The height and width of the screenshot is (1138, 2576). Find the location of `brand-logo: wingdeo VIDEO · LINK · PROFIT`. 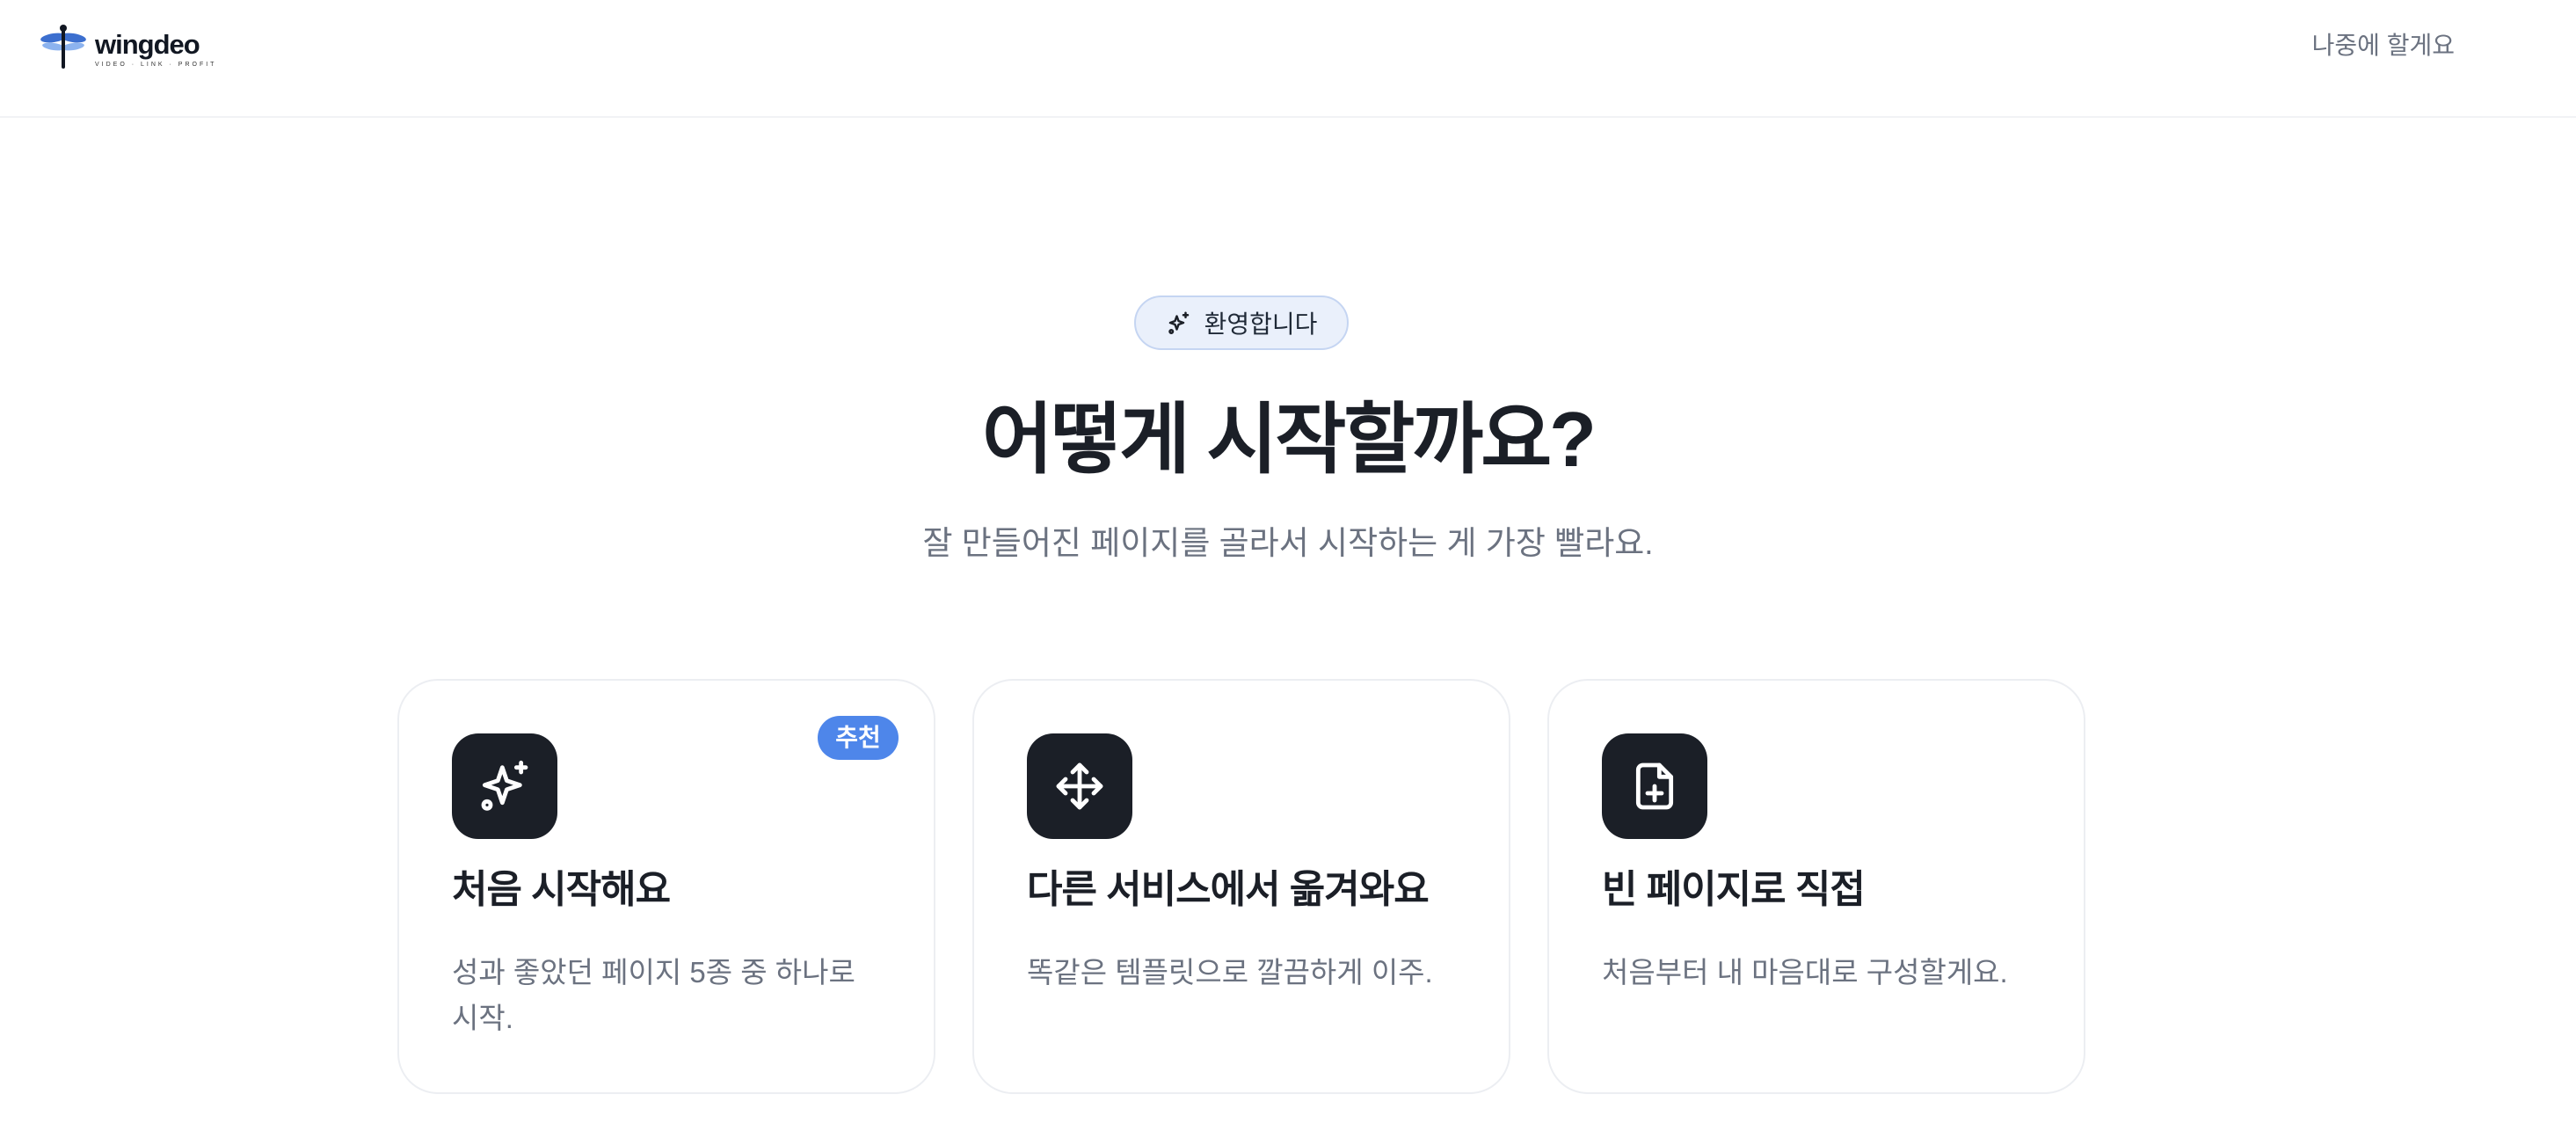

brand-logo: wingdeo VIDEO · LINK · PROFIT is located at coordinates (128, 47).